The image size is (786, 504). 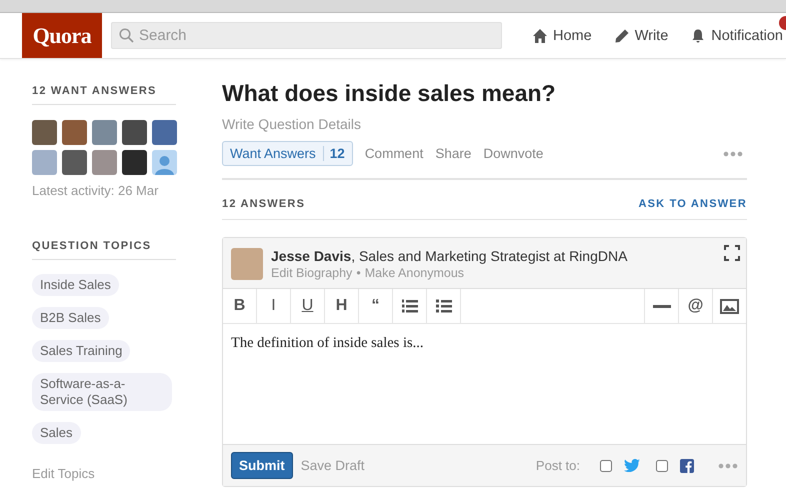 I want to click on action-link: Downvote, so click(x=513, y=153).